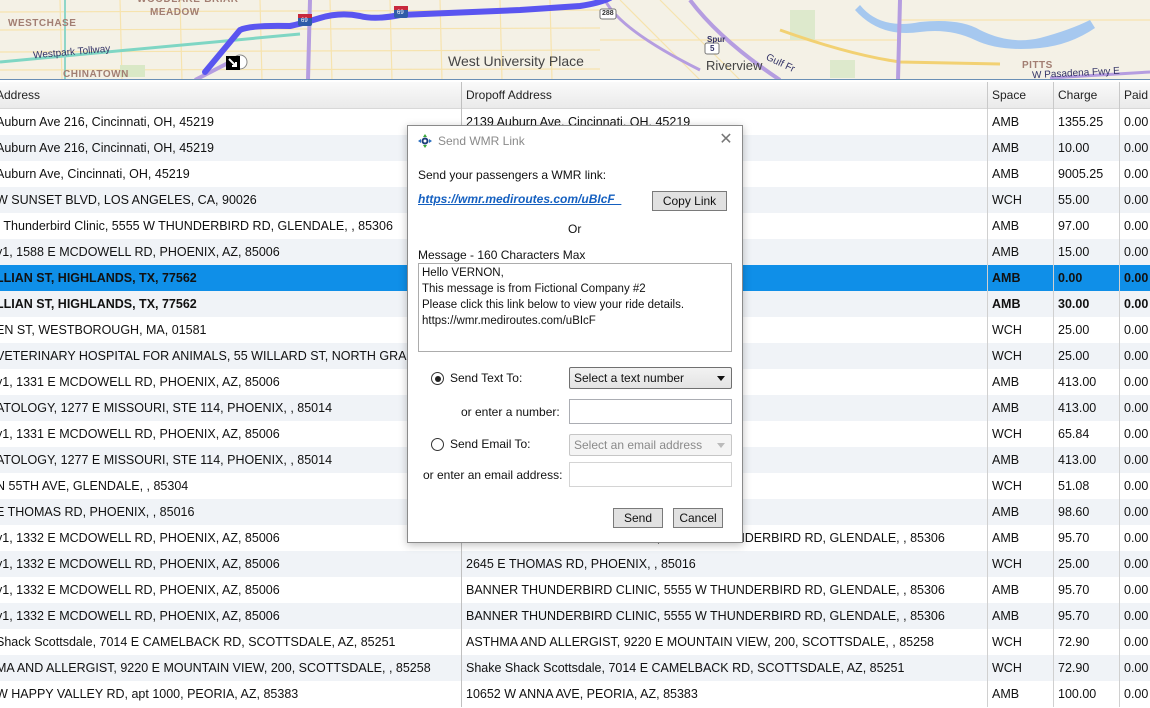  What do you see at coordinates (1087, 200) in the screenshot?
I see `charge-cell: 55.00` at bounding box center [1087, 200].